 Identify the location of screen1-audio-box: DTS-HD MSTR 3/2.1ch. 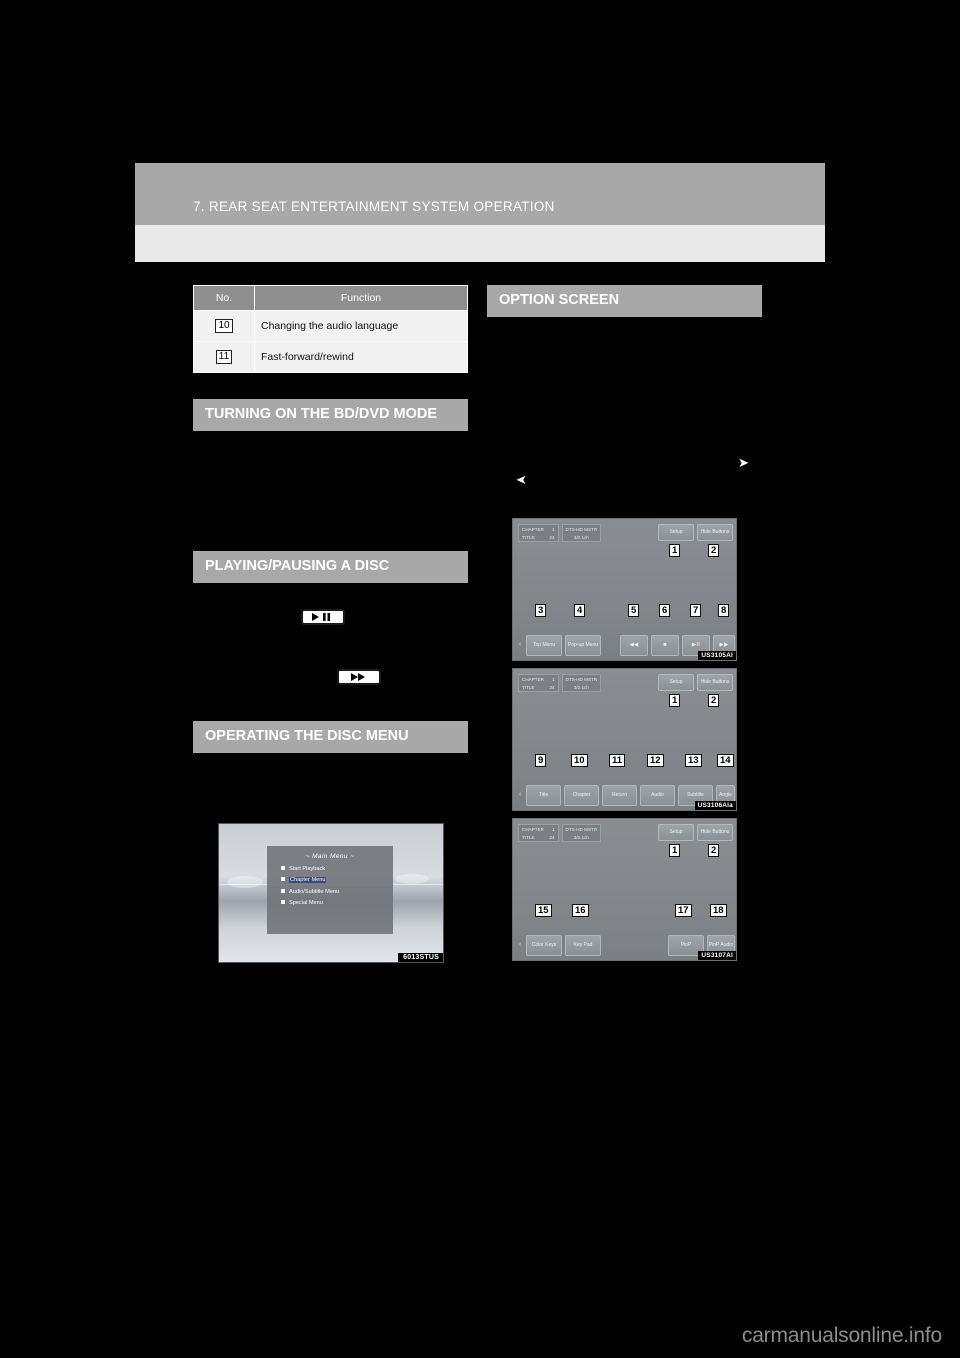
(581, 533).